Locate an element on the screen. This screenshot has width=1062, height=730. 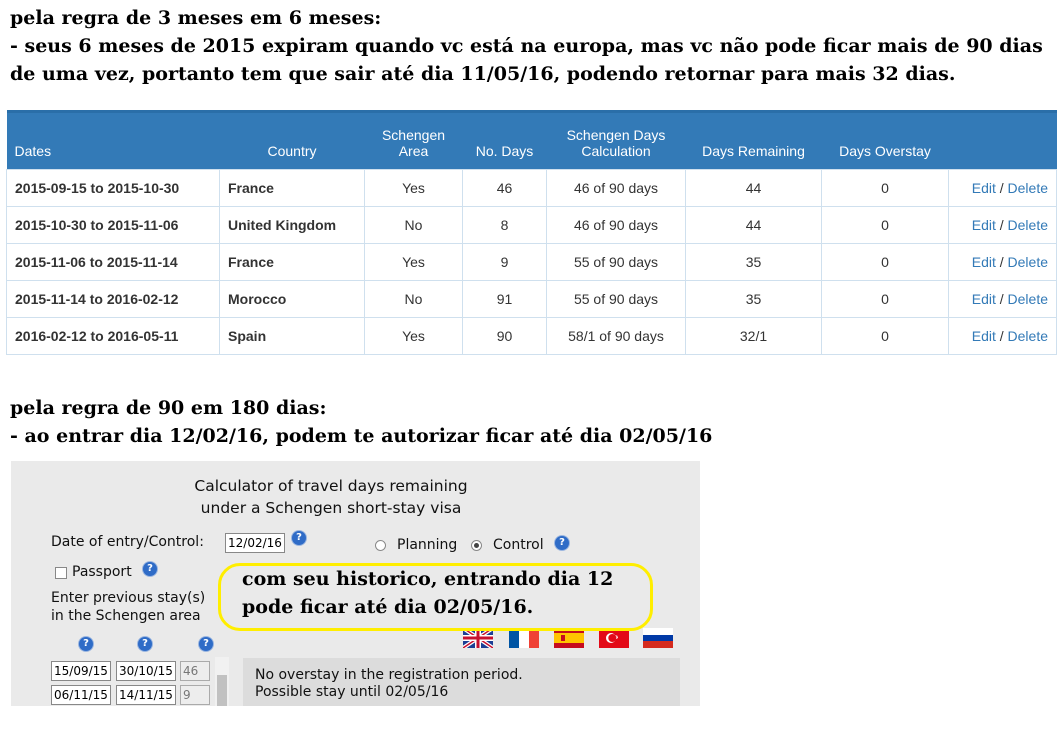
stays-scrollbar is located at coordinates (222, 681).